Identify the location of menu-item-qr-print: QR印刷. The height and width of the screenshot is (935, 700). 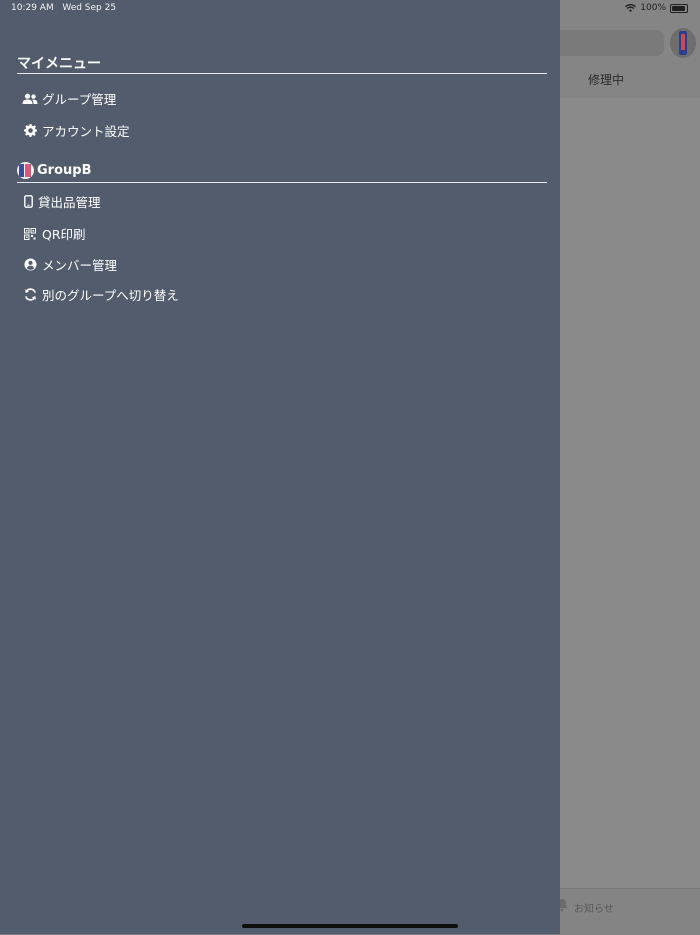
(54, 233).